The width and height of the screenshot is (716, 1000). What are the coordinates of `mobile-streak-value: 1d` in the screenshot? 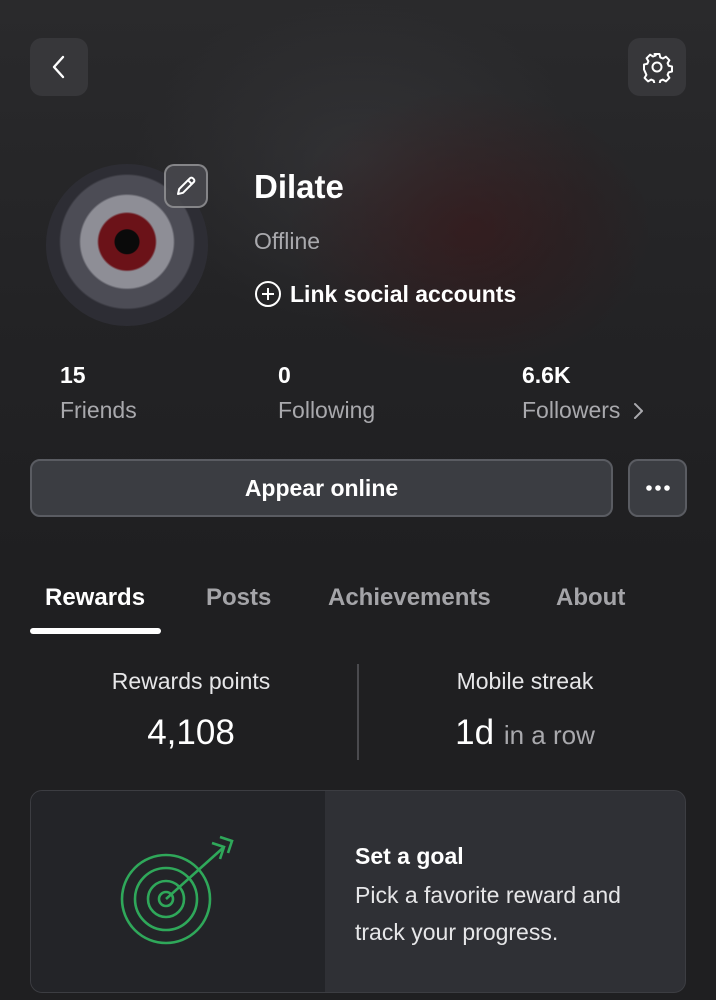 It's located at (475, 732).